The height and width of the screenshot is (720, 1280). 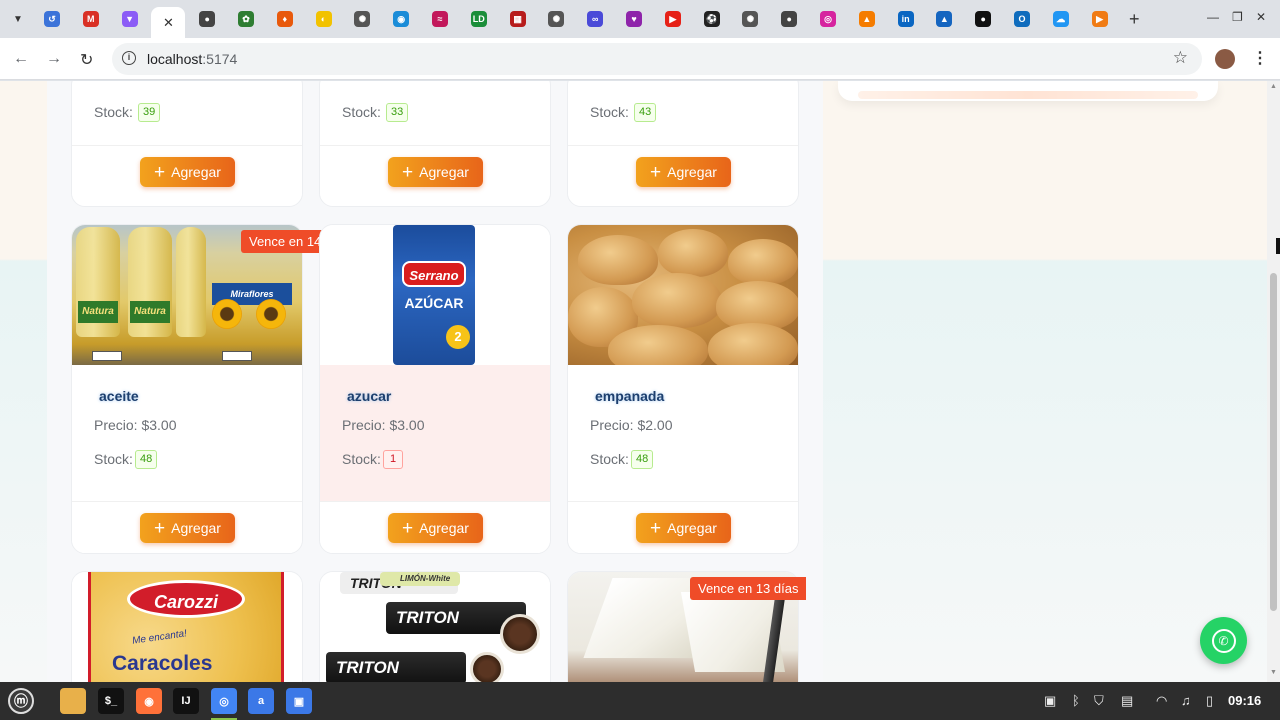 What do you see at coordinates (1260, 58) in the screenshot?
I see `browser-menu-icon: ⋮` at bounding box center [1260, 58].